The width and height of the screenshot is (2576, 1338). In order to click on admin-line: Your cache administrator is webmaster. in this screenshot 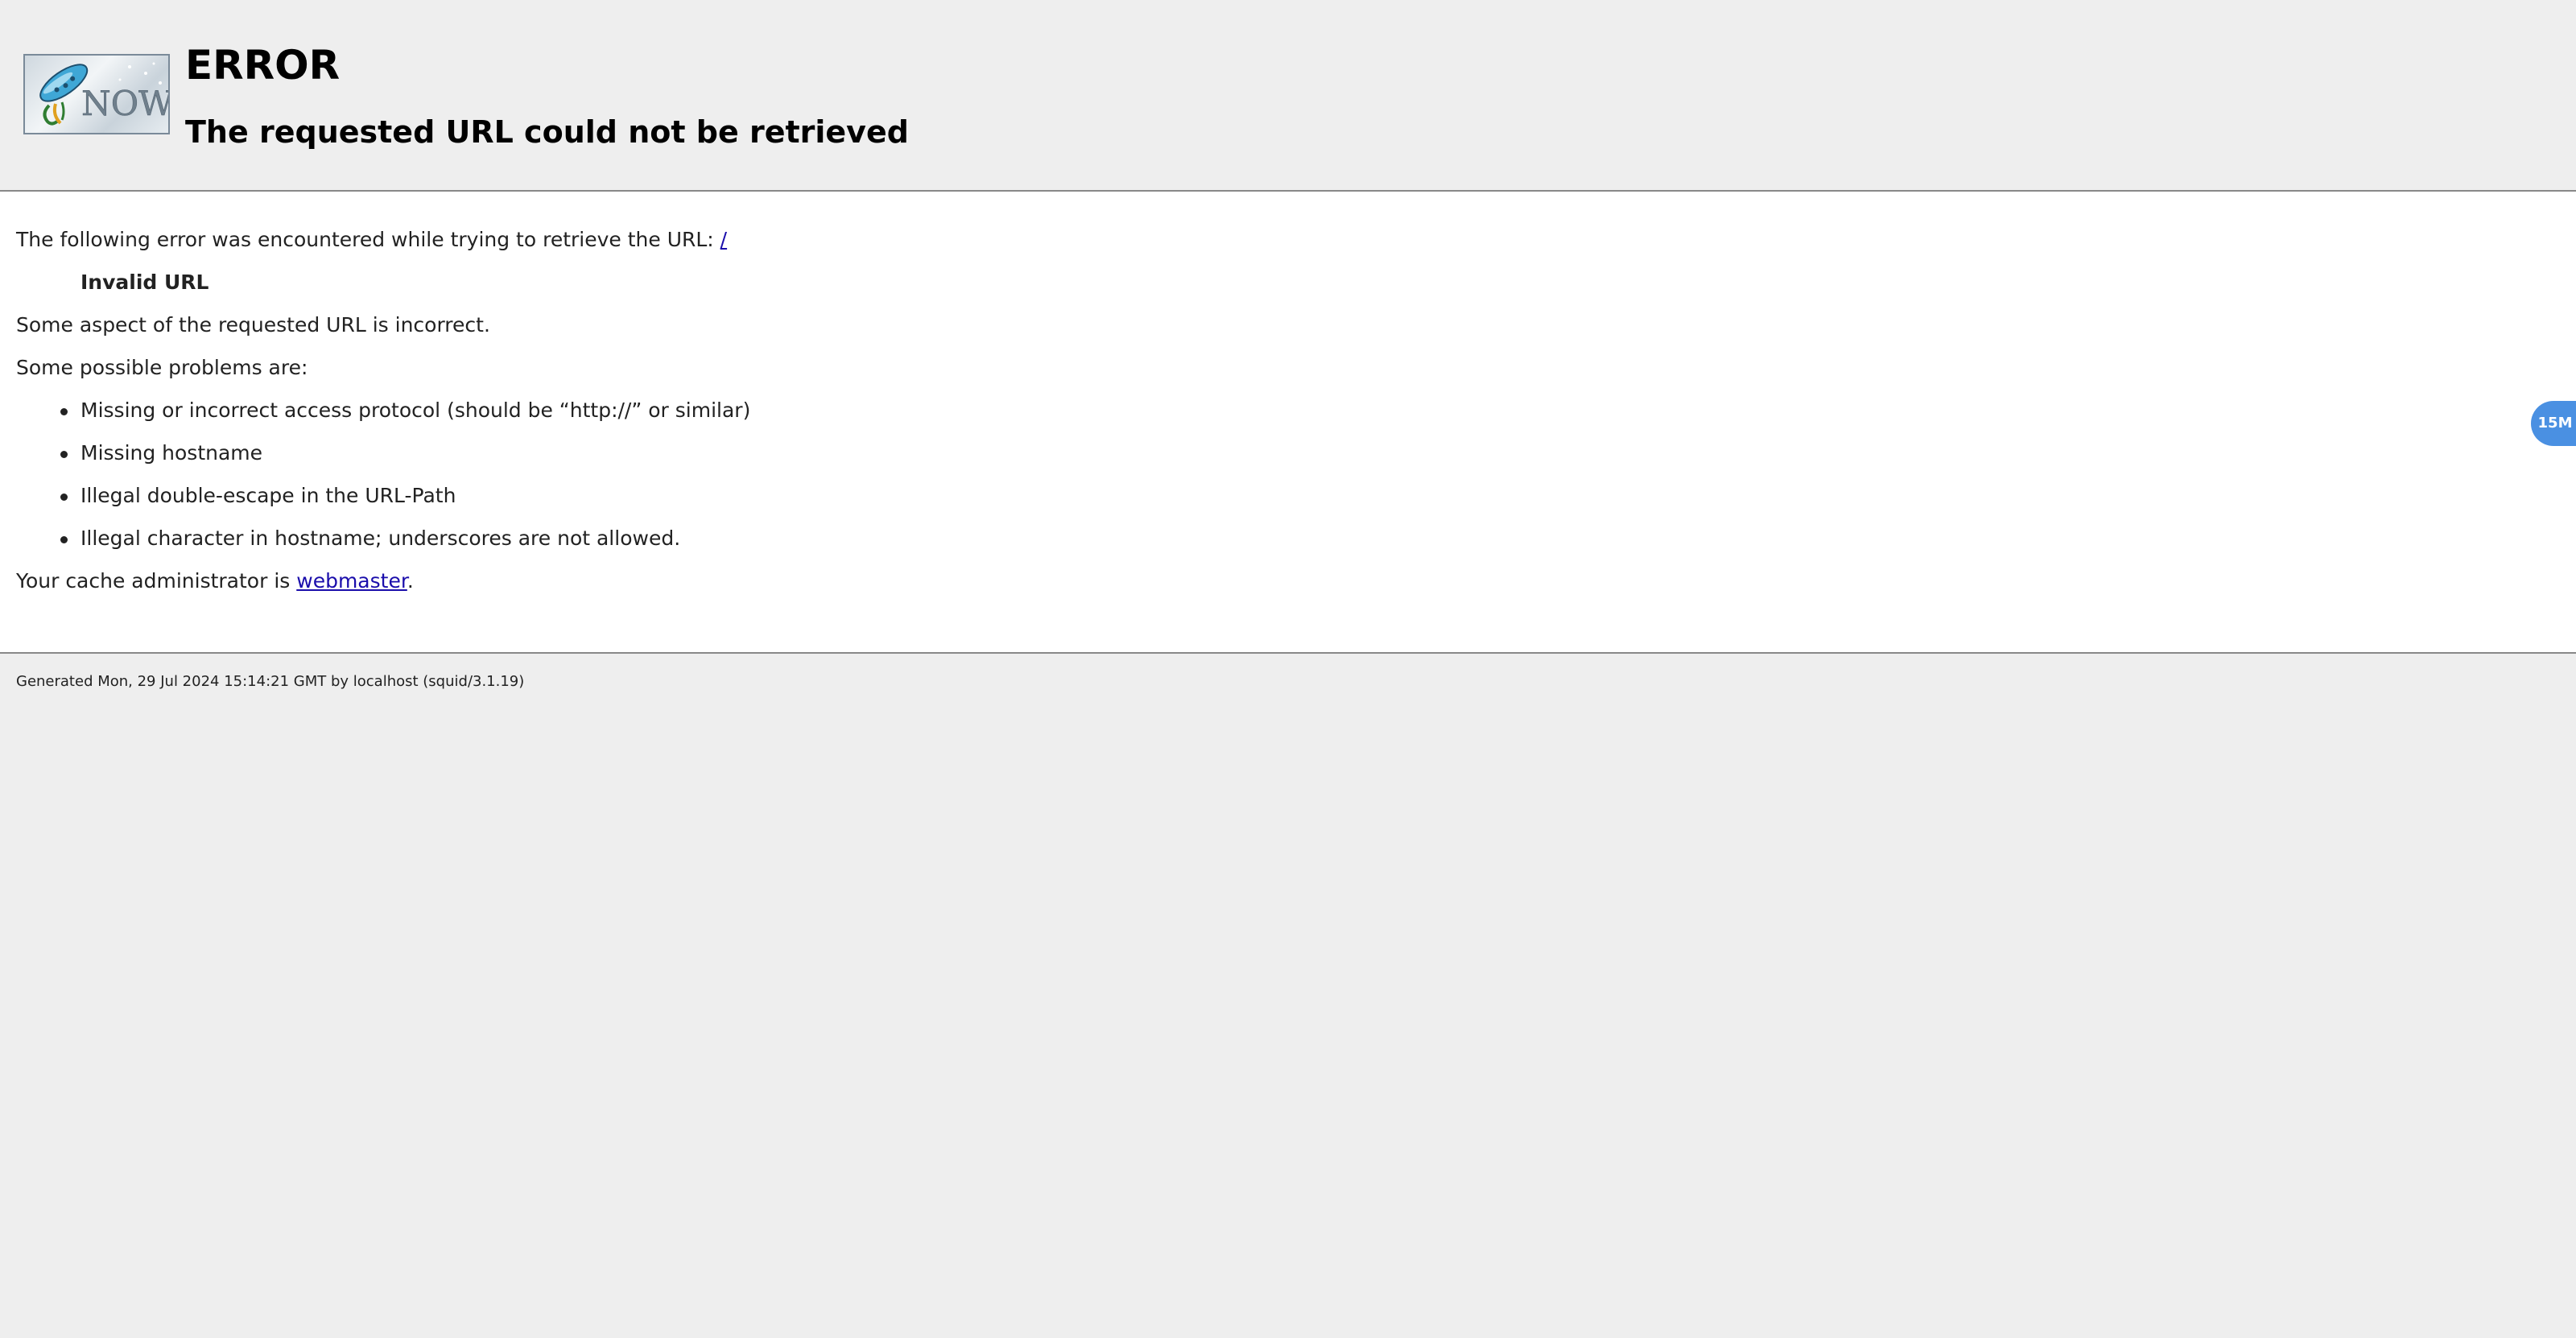, I will do `click(215, 581)`.